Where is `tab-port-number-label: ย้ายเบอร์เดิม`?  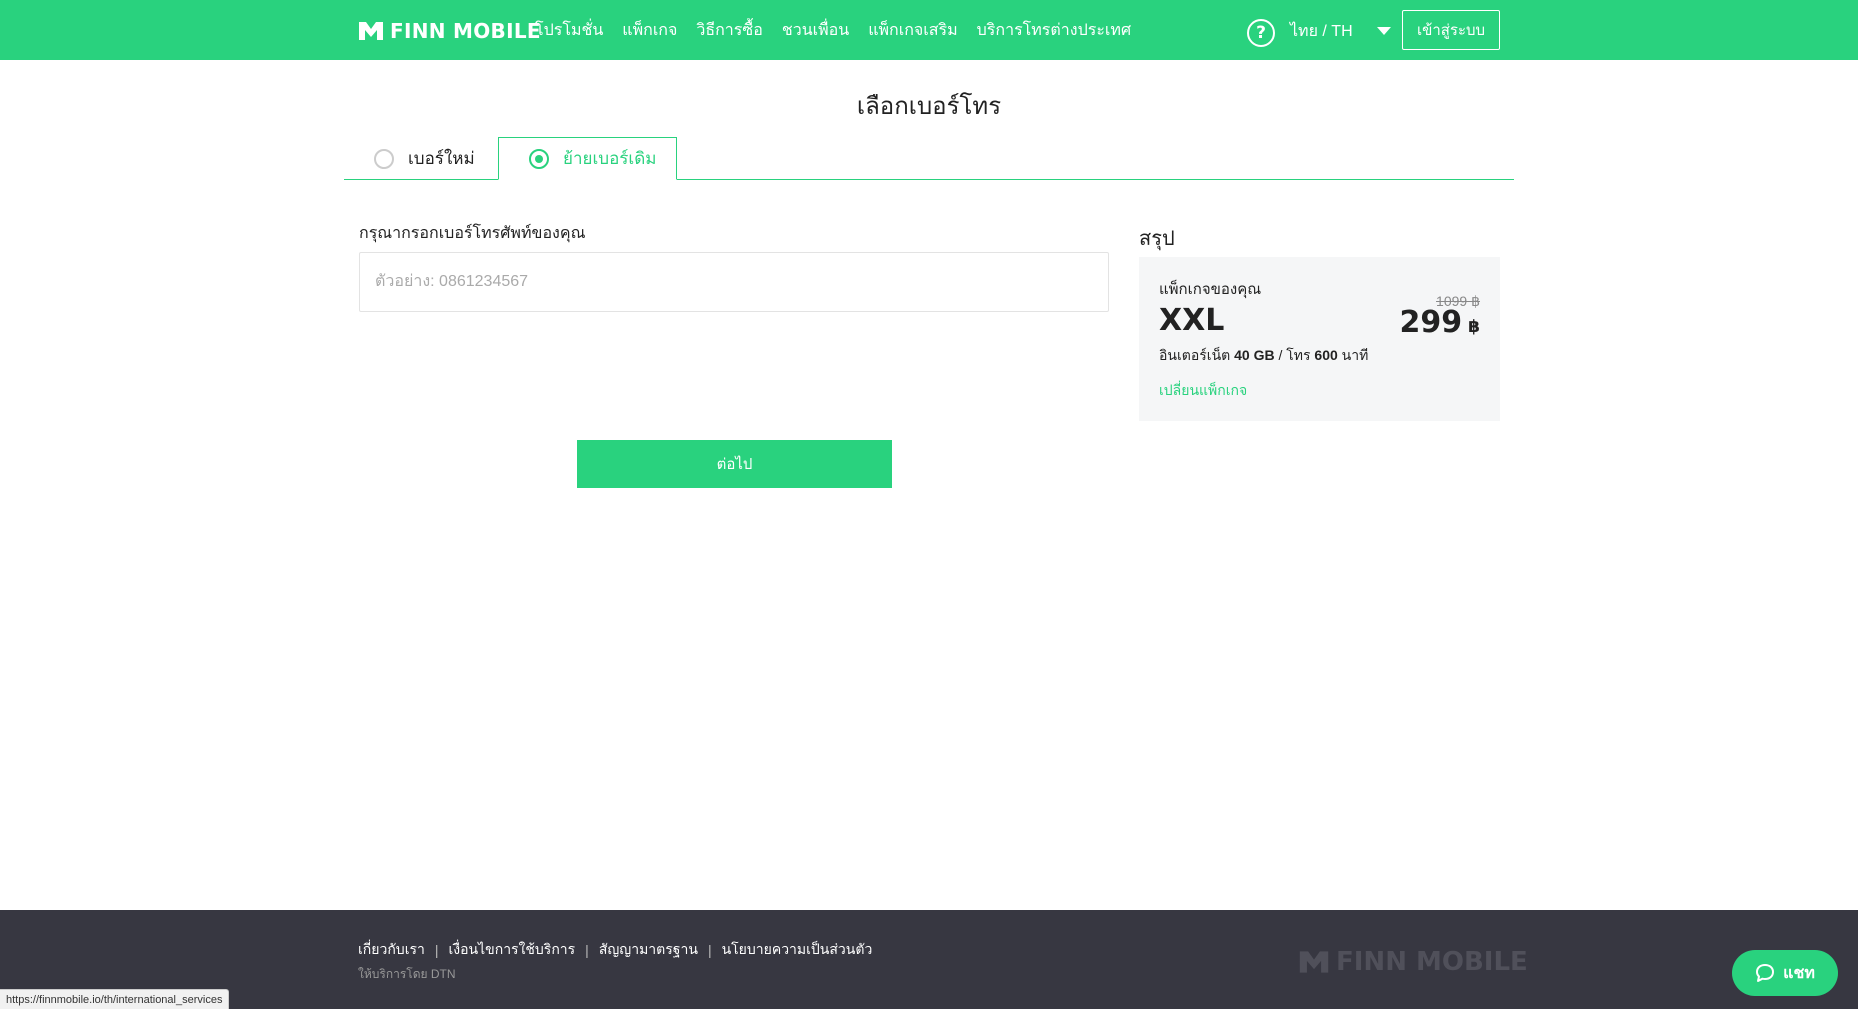 tab-port-number-label: ย้ายเบอร์เดิม is located at coordinates (610, 158).